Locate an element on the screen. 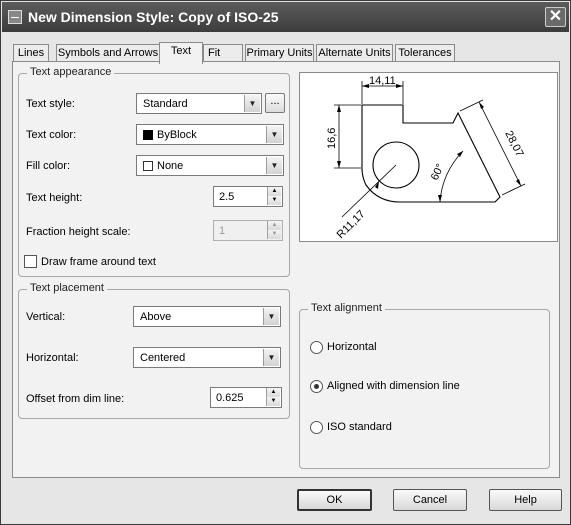  vertical-label: Vertical: is located at coordinates (46, 317).